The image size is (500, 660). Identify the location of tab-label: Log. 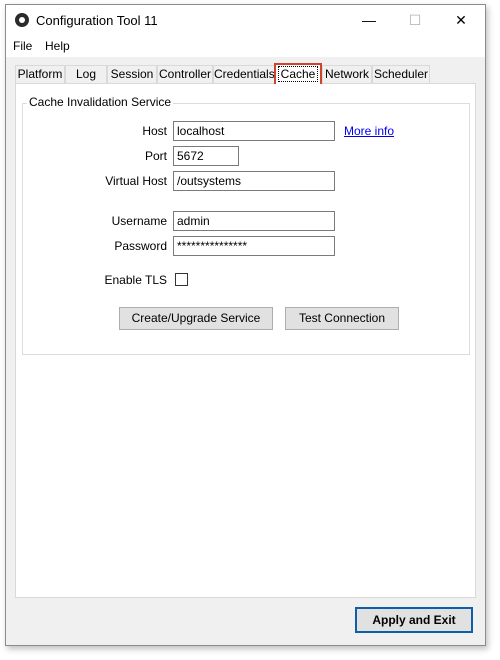
(86, 74).